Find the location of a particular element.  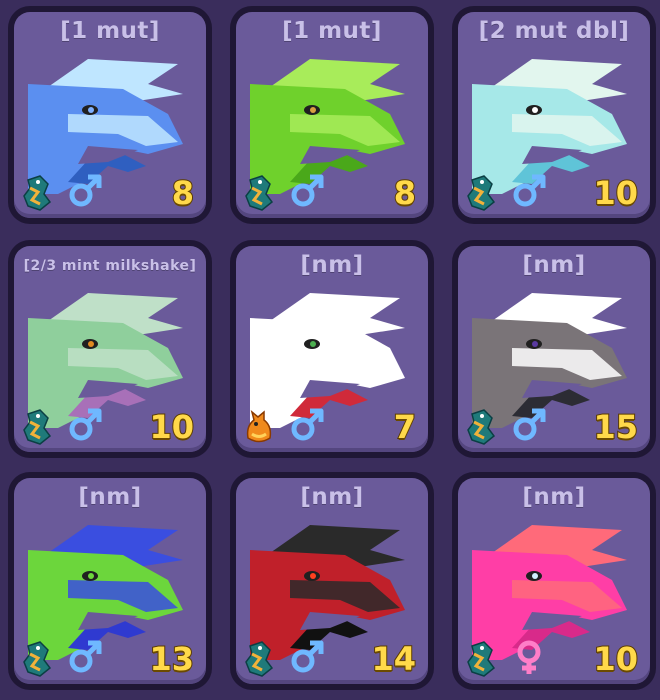

pet-card: [nm] 7 is located at coordinates (332, 349).